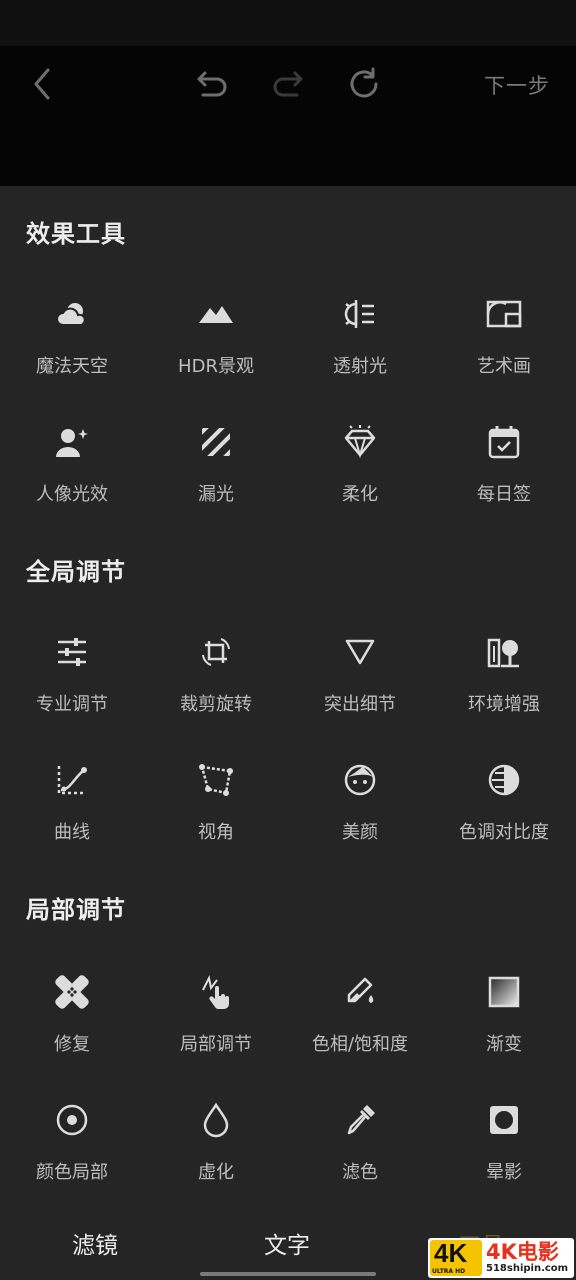 The width and height of the screenshot is (576, 1280). I want to click on brush-hand-icon, so click(216, 992).